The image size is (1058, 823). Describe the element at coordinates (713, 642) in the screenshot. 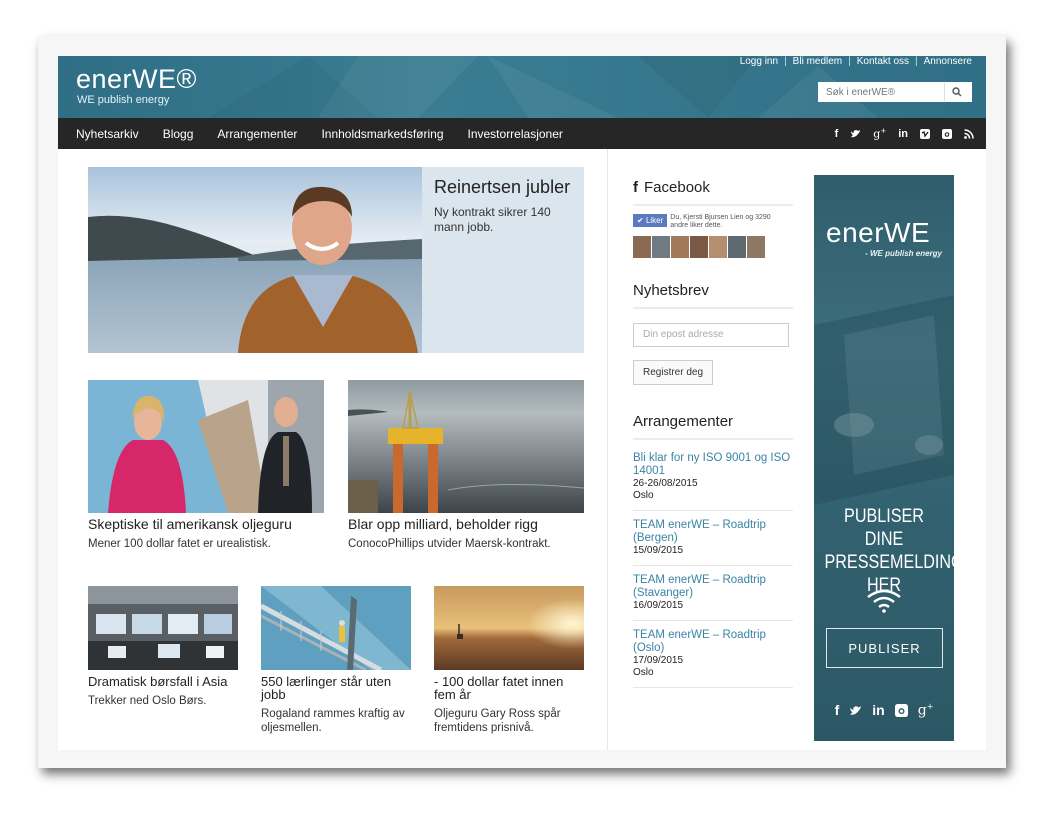

I see `event-link: TEAM enerWE – Roadtrip (Oslo)` at that location.